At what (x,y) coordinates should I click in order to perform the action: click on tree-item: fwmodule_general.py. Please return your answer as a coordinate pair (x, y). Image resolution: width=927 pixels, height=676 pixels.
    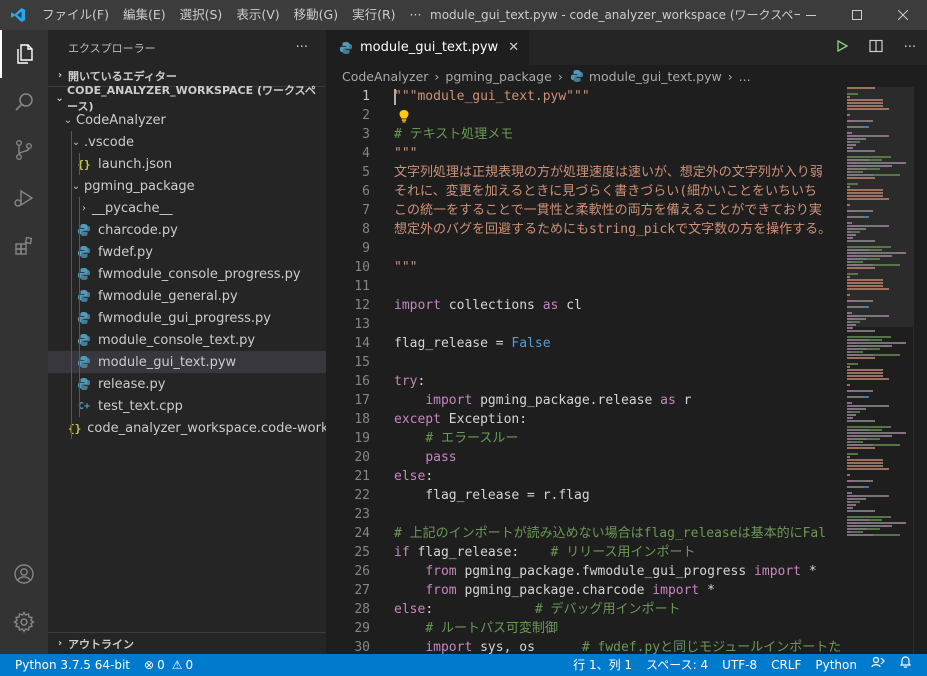
    Looking at the image, I should click on (187, 296).